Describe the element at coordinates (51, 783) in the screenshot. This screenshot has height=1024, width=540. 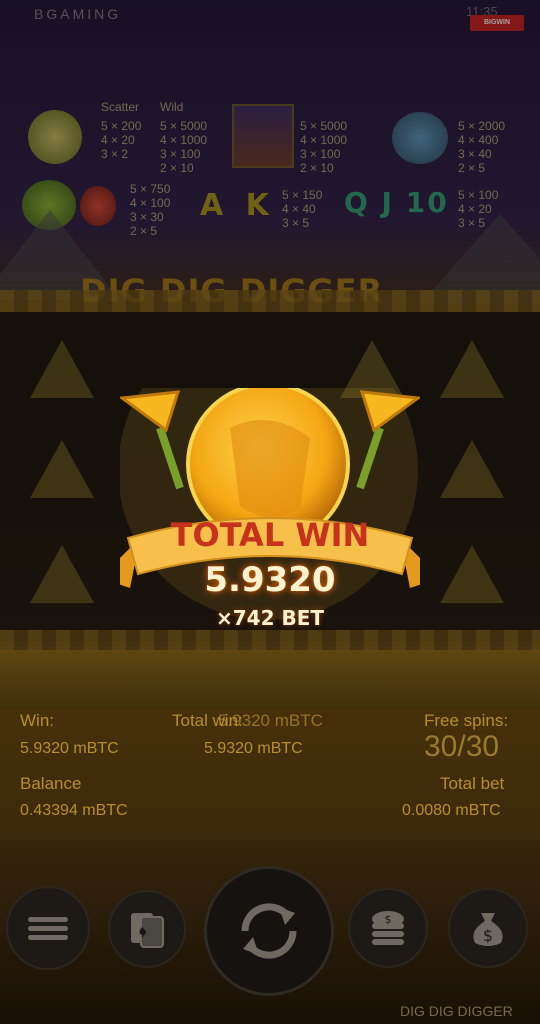
I see `balance-label: Balance` at that location.